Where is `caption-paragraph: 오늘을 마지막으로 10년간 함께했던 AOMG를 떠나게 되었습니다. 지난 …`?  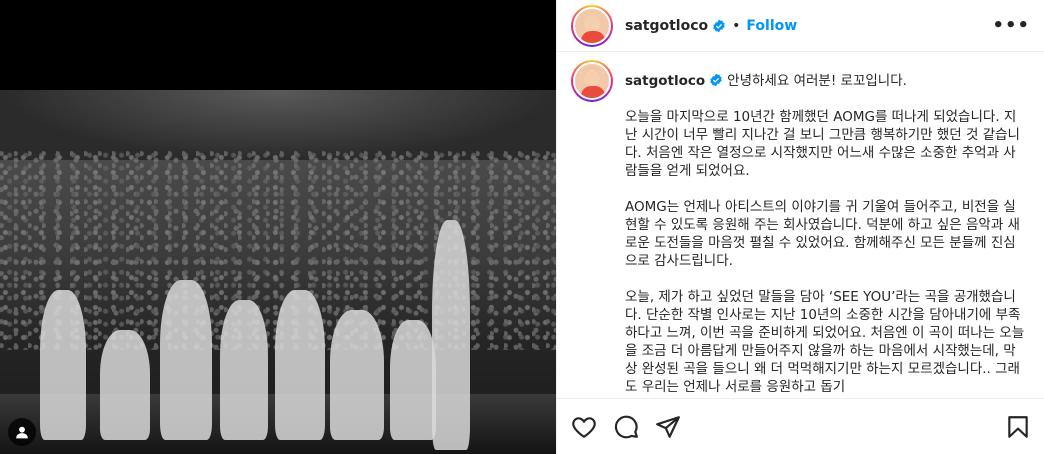 caption-paragraph: 오늘을 마지막으로 10년간 함께했던 AOMG를 떠나게 되었습니다. 지난 … is located at coordinates (822, 144).